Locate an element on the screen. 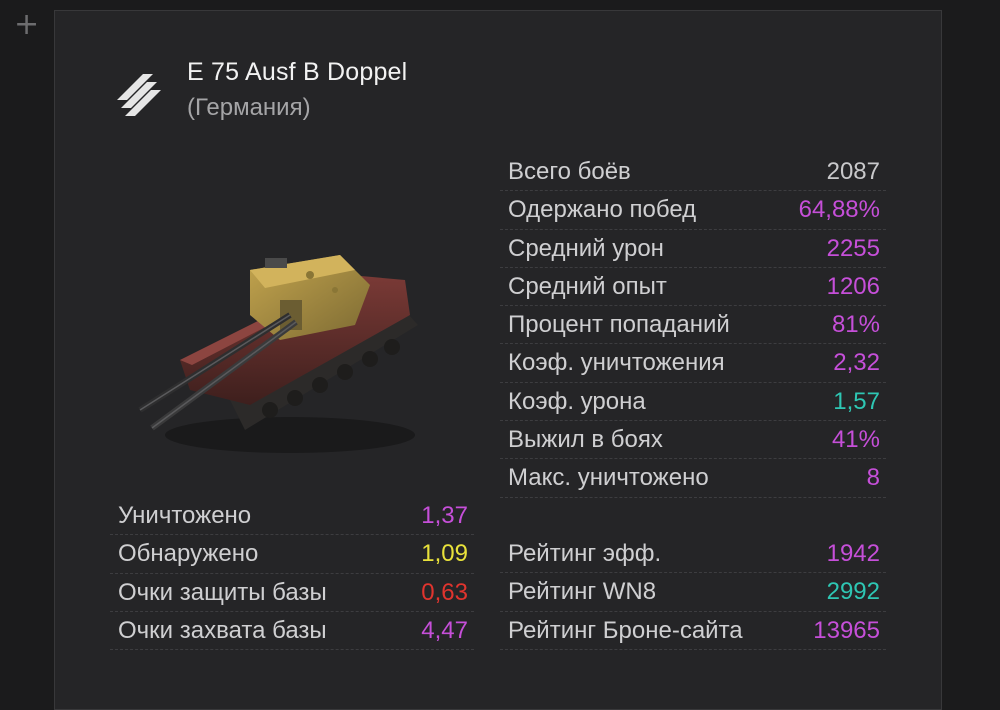 Image resolution: width=1000 pixels, height=710 pixels. main-stat-row: Средний опыт 1206 is located at coordinates (693, 287).